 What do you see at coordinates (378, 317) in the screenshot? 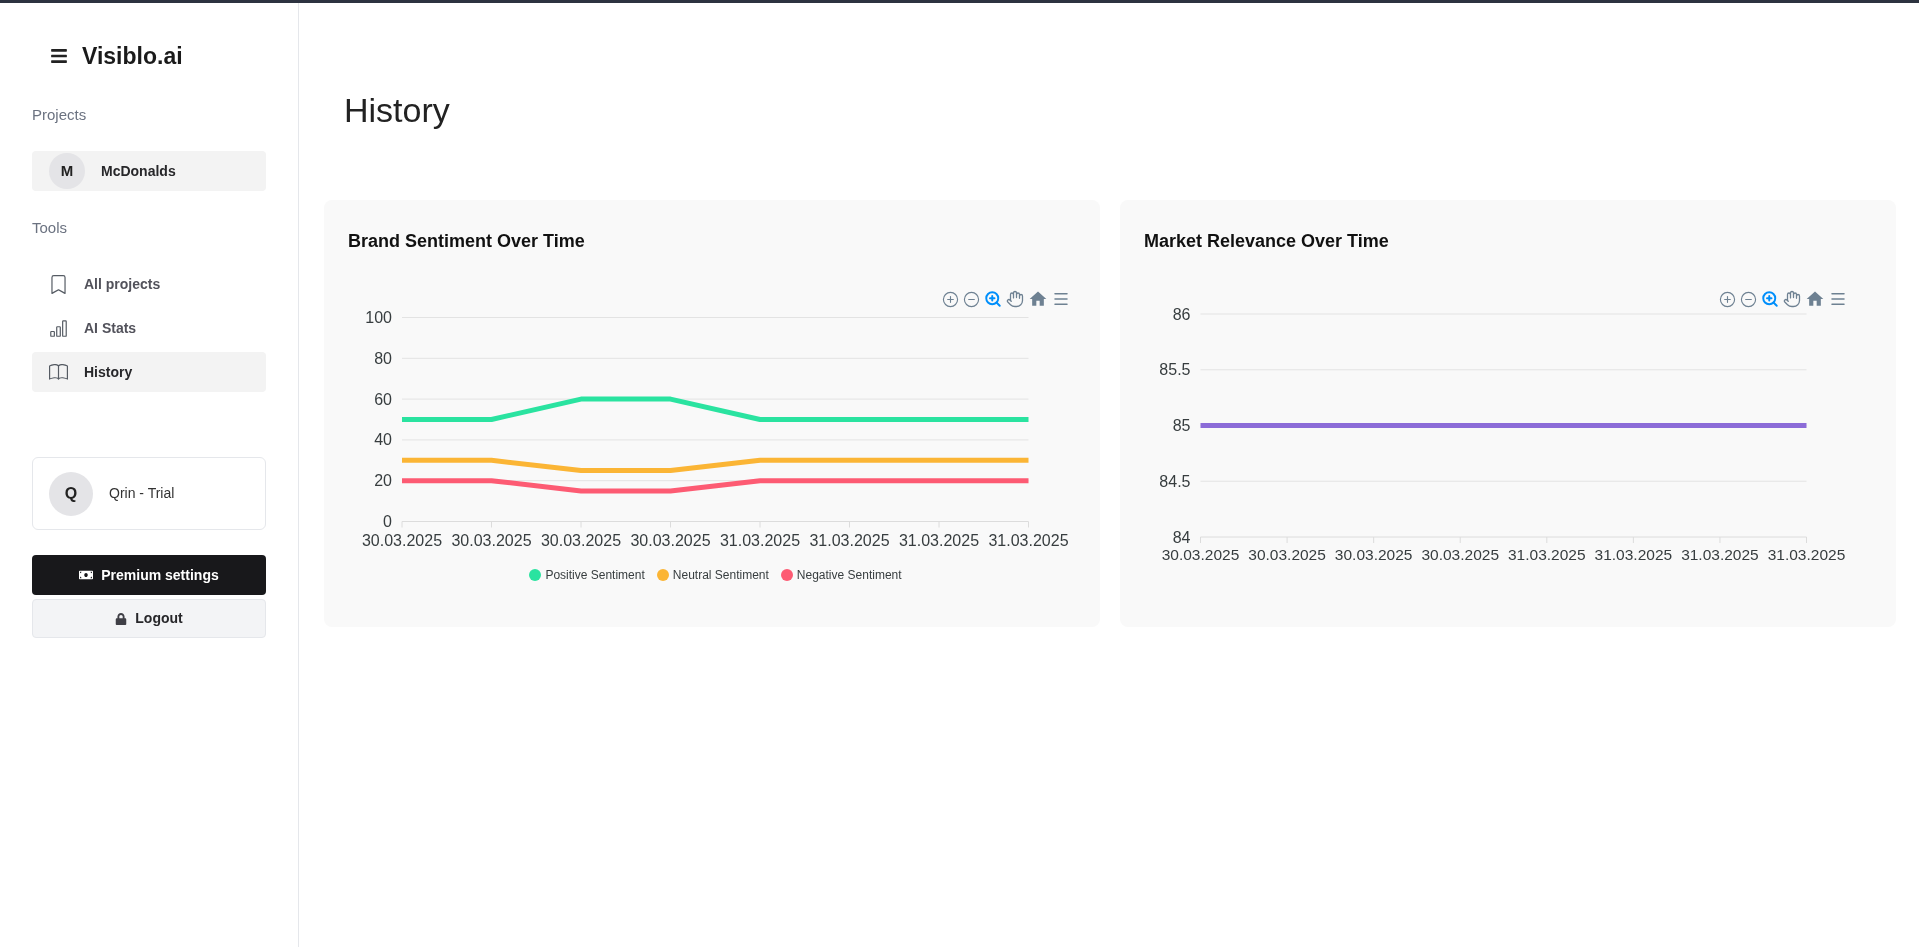
I see `y-axis-label: 100` at bounding box center [378, 317].